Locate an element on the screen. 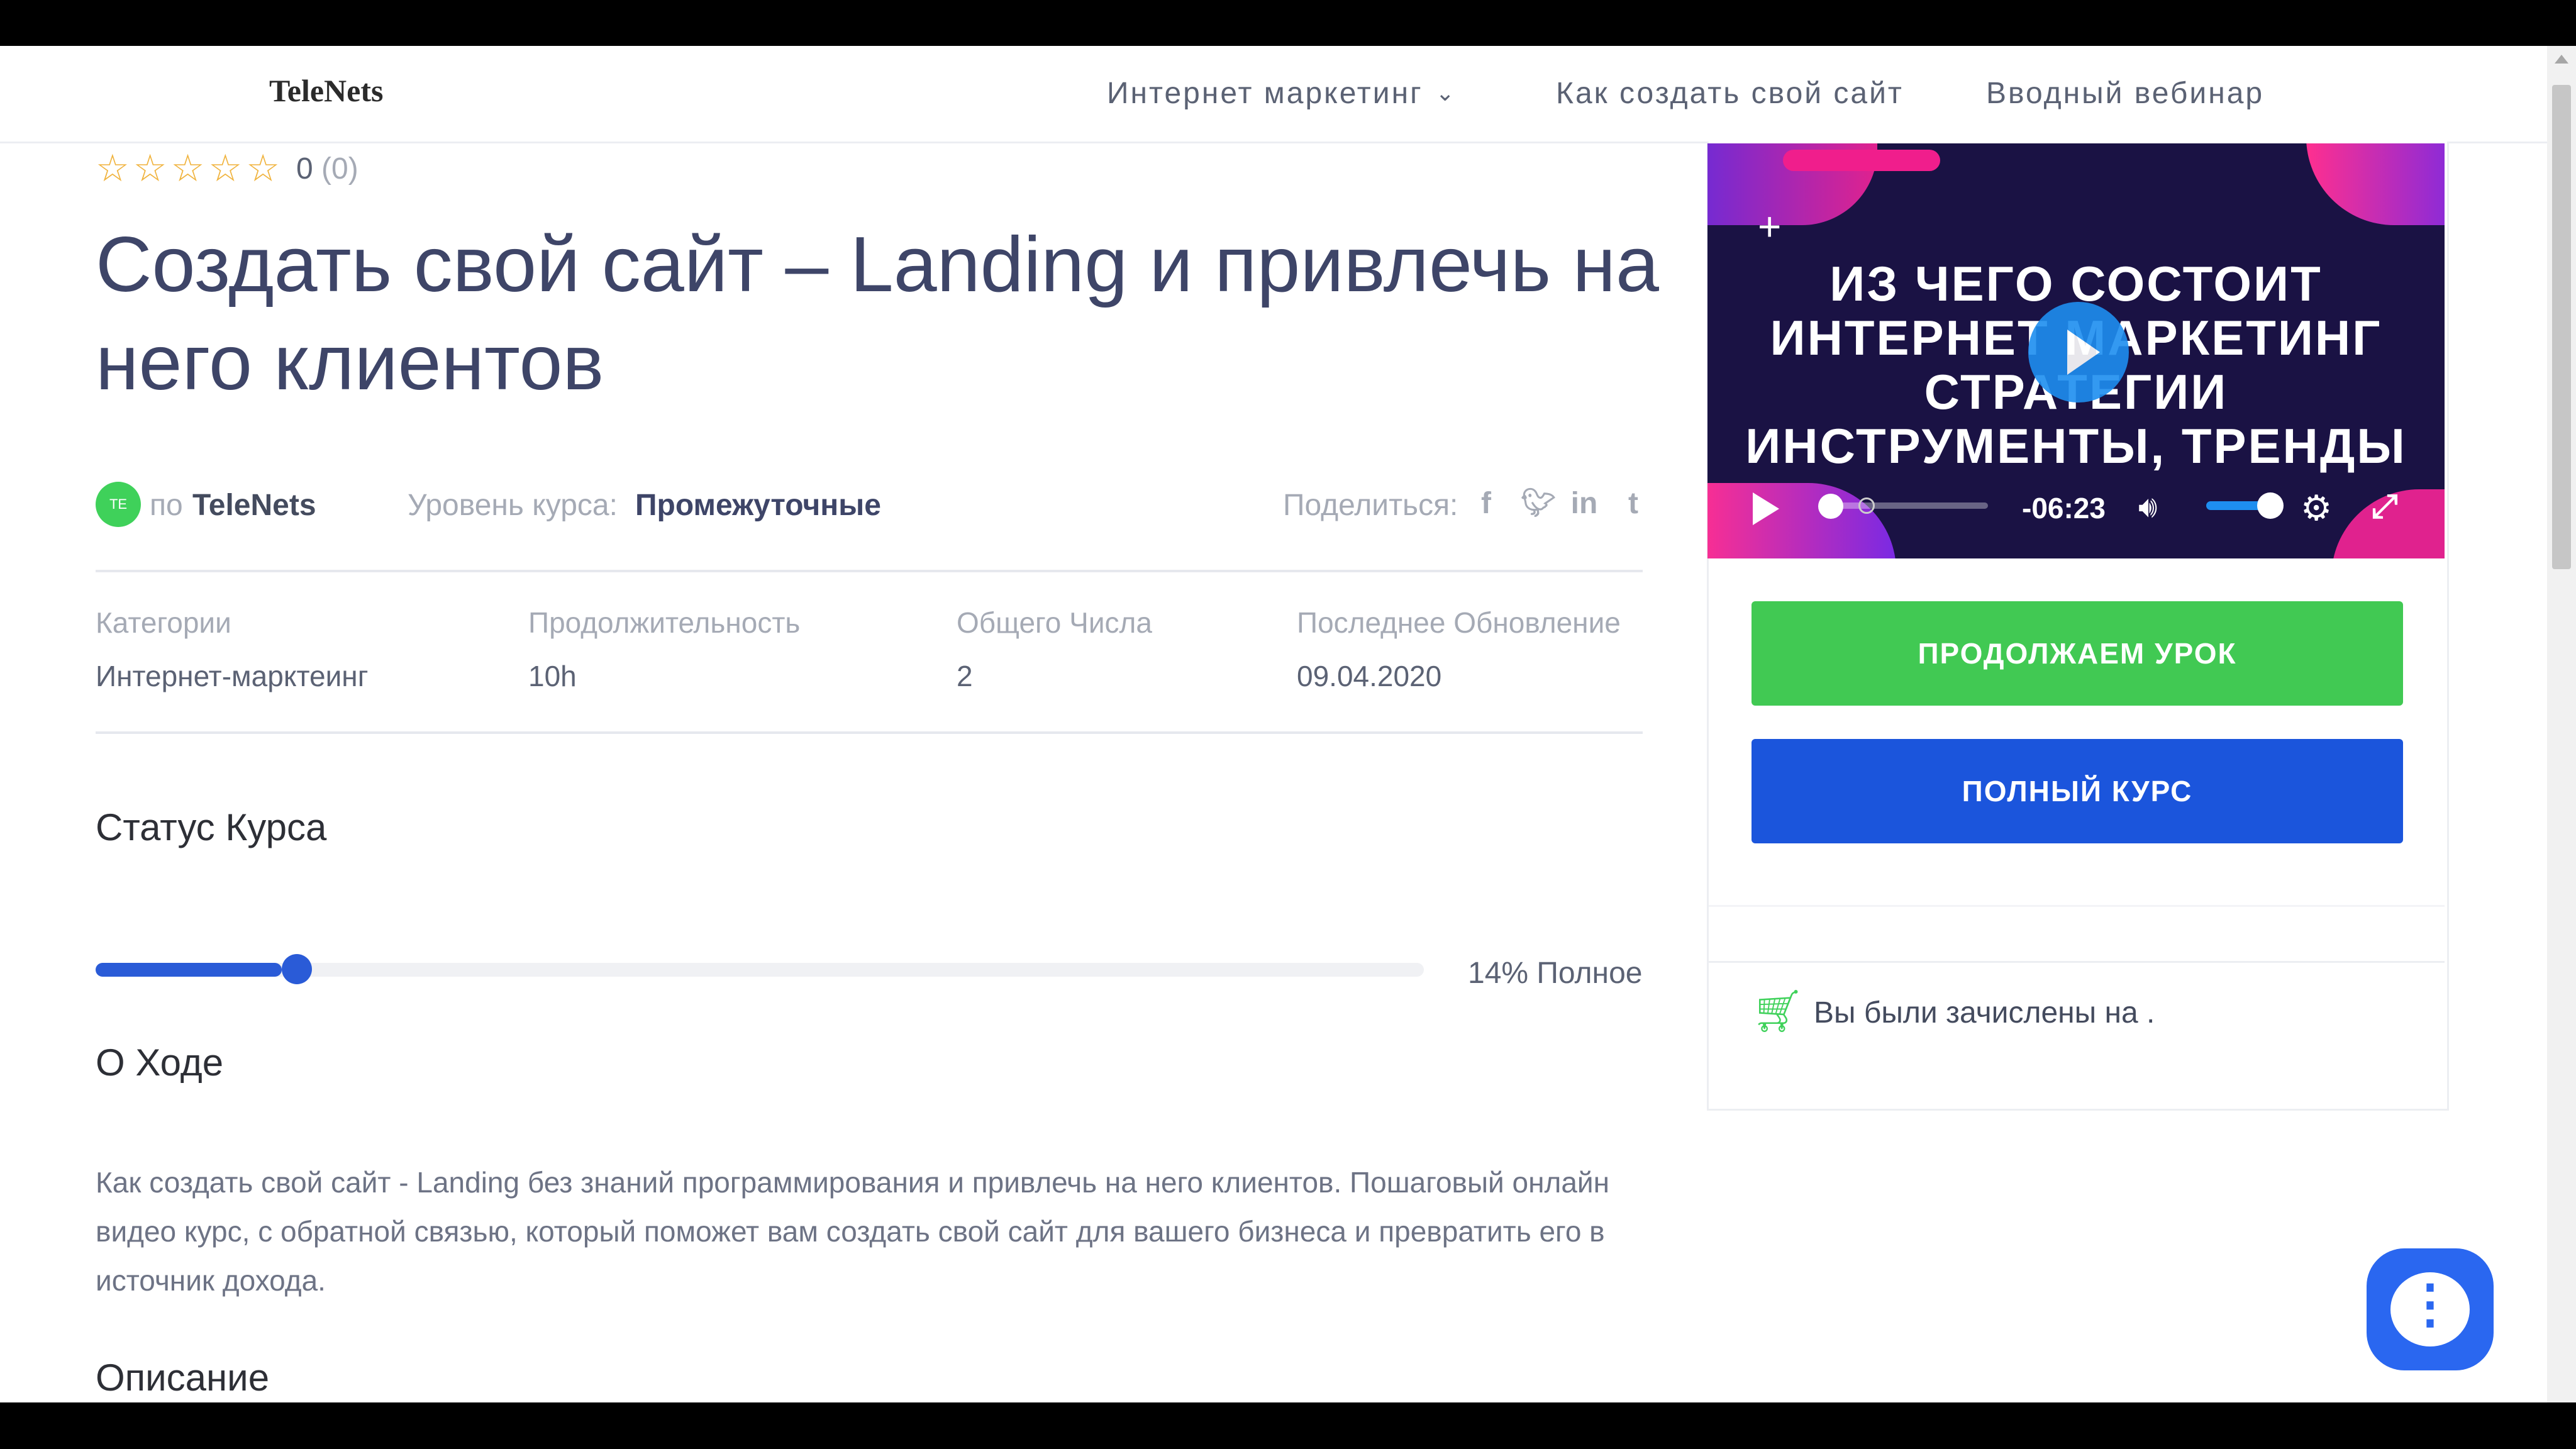 This screenshot has height=1449, width=2576. continue-lesson-button: ПРОДОЛЖАЕМ УРОК is located at coordinates (2077, 653).